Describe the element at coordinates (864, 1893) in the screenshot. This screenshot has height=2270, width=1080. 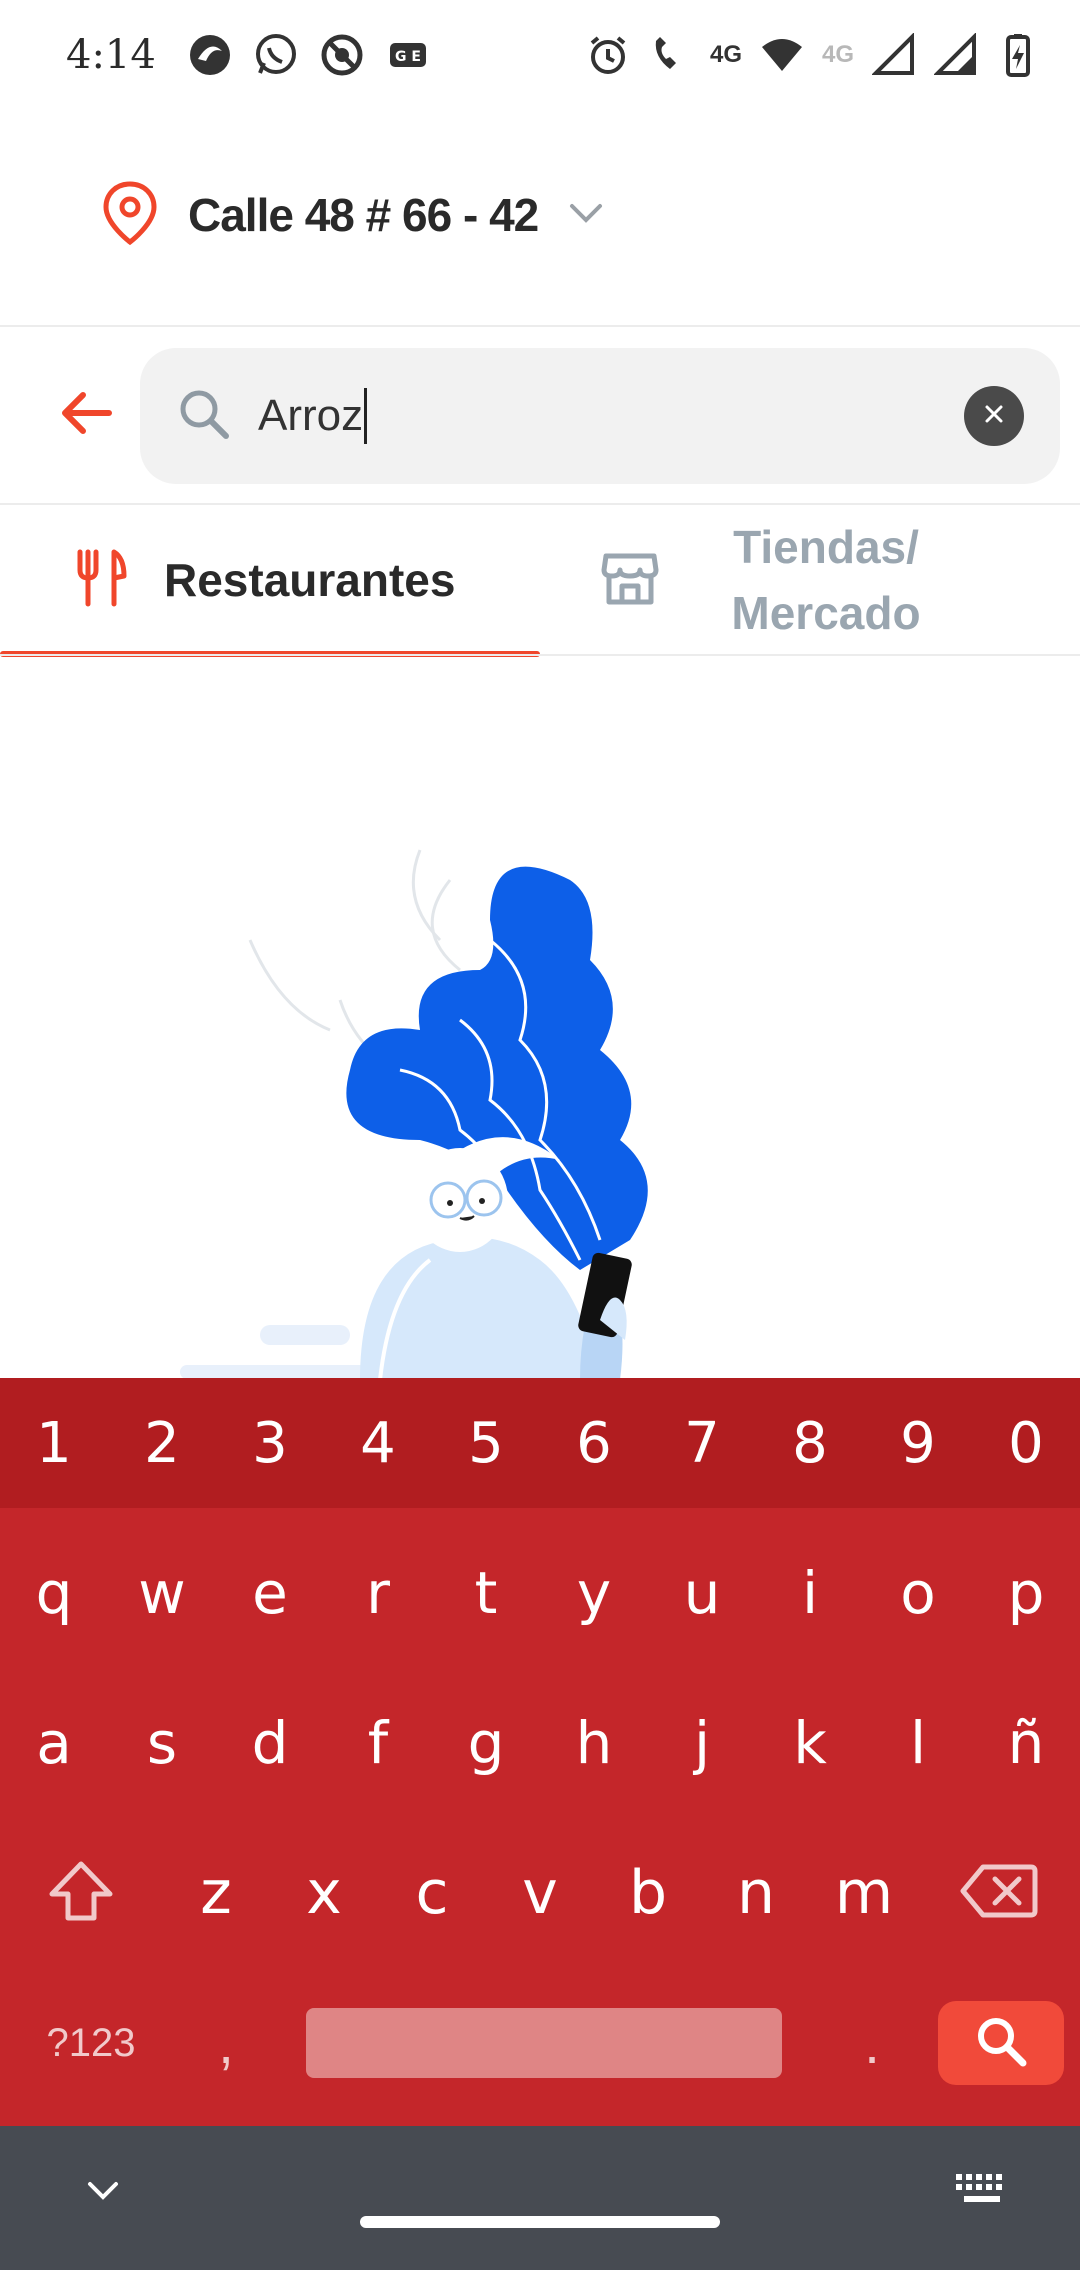
I see `key-m: m` at that location.